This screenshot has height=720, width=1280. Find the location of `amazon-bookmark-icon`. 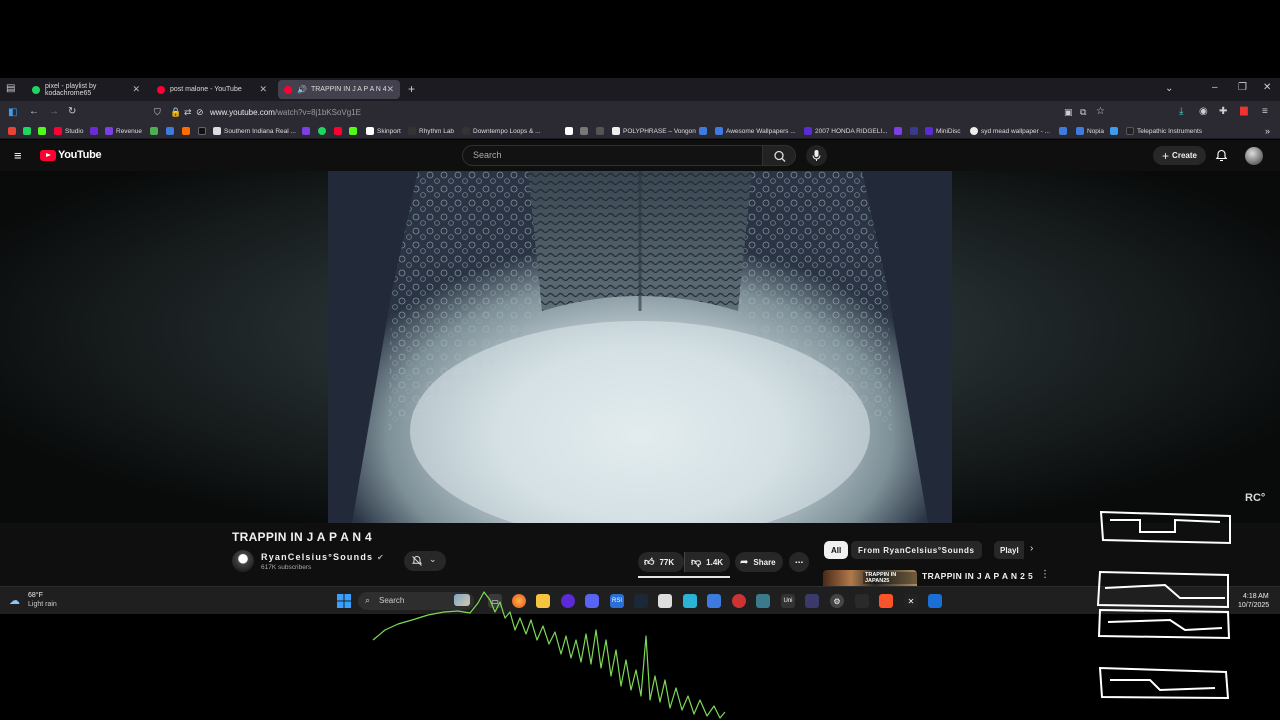

amazon-bookmark-icon is located at coordinates (570, 131).